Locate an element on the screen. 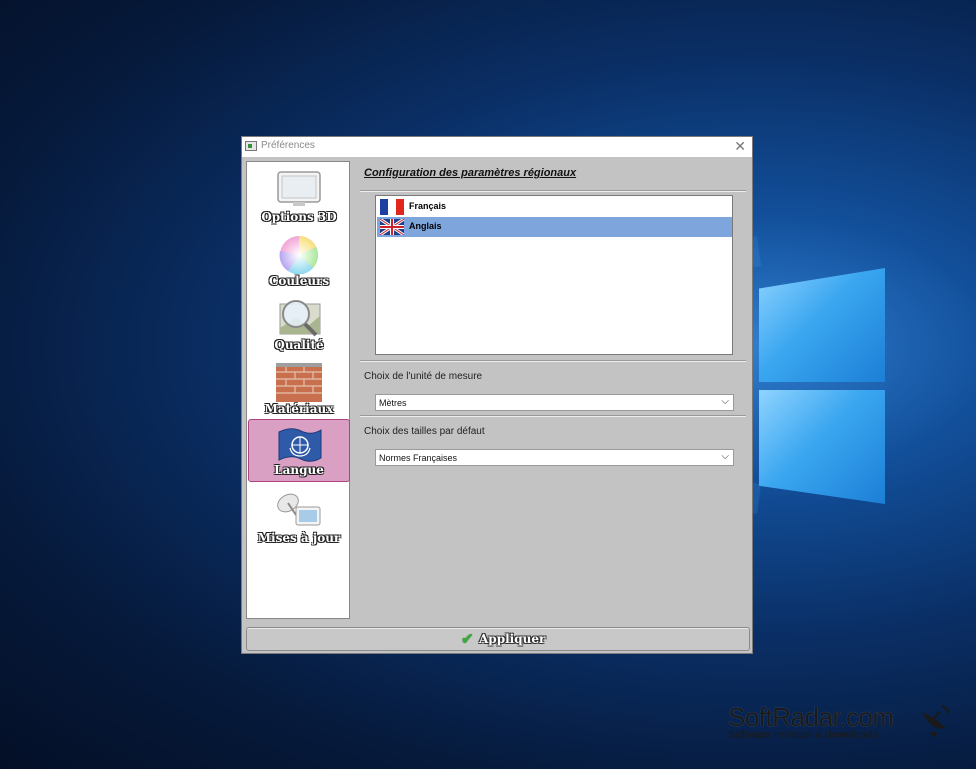 This screenshot has height=769, width=976. language-option-francais: Français is located at coordinates (554, 207).